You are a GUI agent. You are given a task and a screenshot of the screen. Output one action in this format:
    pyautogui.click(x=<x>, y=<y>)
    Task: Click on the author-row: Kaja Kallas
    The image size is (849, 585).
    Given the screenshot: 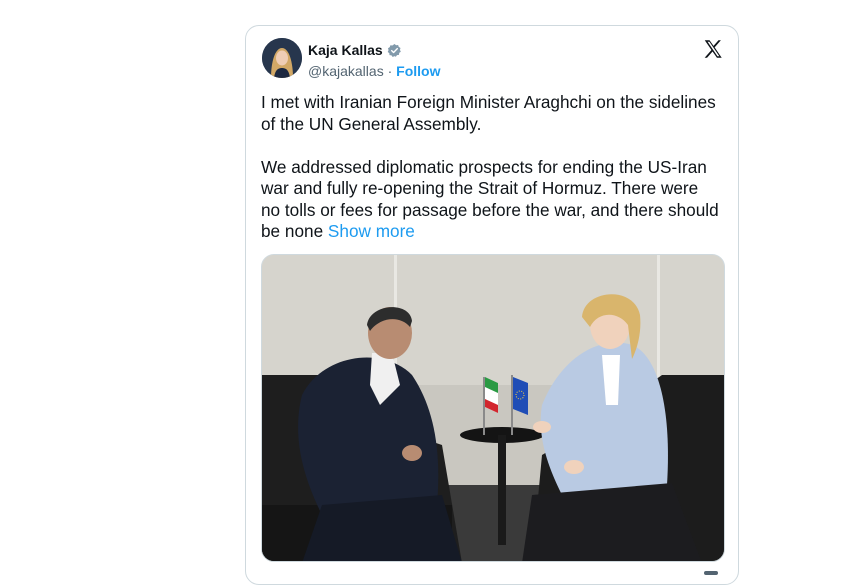 What is the action you would take?
    pyautogui.click(x=355, y=50)
    